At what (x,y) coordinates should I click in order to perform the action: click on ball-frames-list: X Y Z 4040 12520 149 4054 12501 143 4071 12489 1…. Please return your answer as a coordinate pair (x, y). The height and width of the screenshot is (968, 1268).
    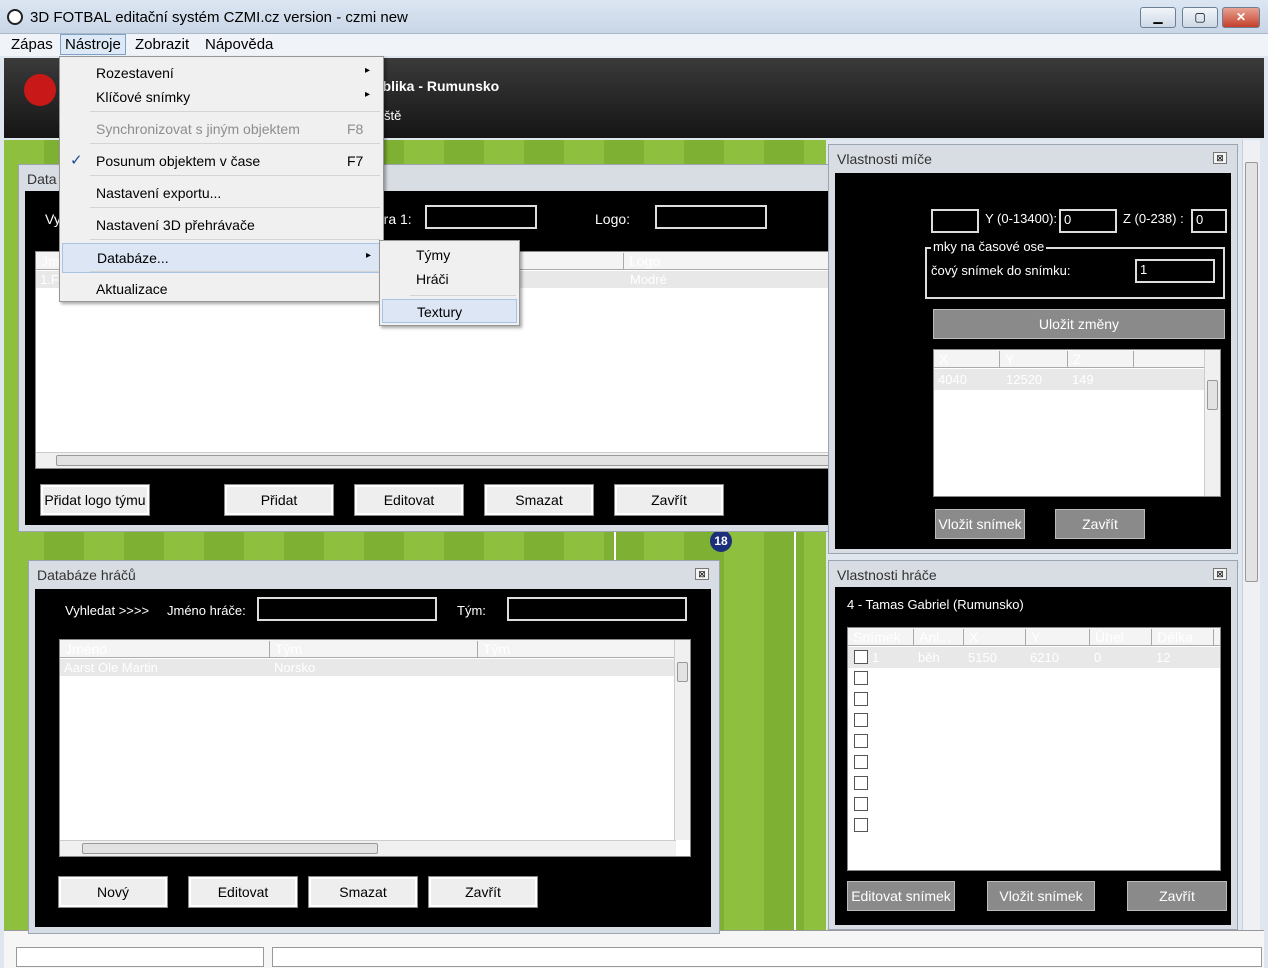
    Looking at the image, I should click on (1077, 423).